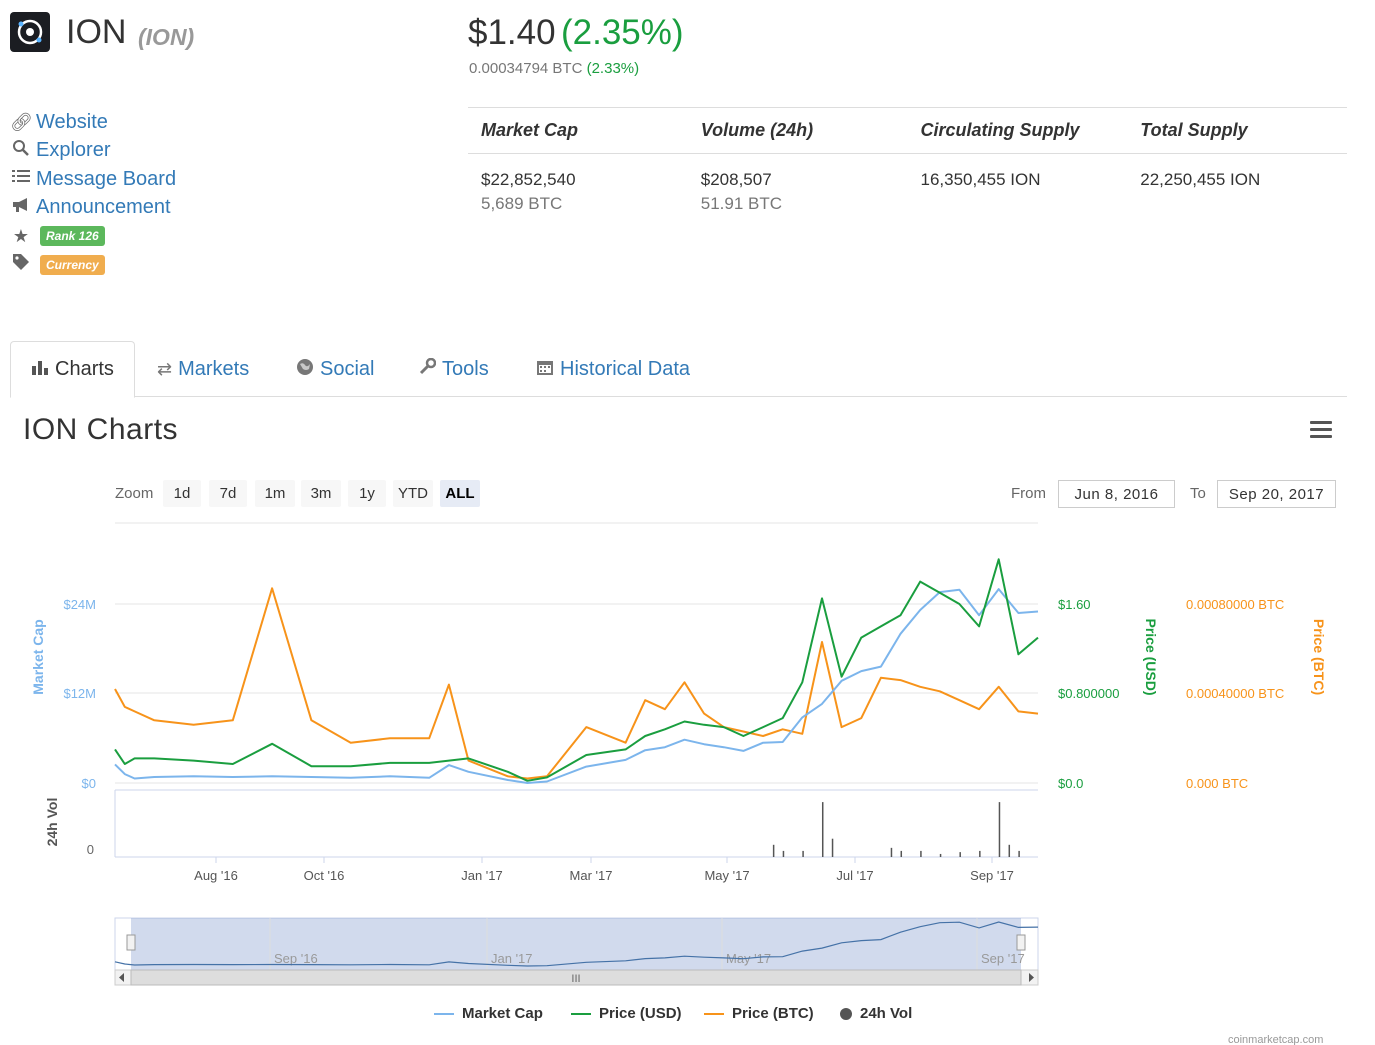 Image resolution: width=1375 pixels, height=1045 pixels. What do you see at coordinates (613, 369) in the screenshot?
I see `tab-historical-data: Historical Data` at bounding box center [613, 369].